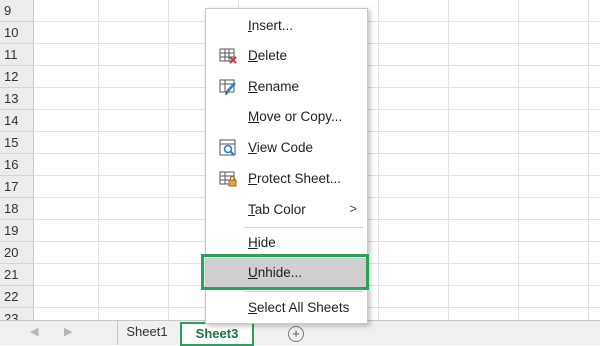 Image resolution: width=600 pixels, height=346 pixels. Describe the element at coordinates (17, 253) in the screenshot. I see `row-header-20: 20` at that location.